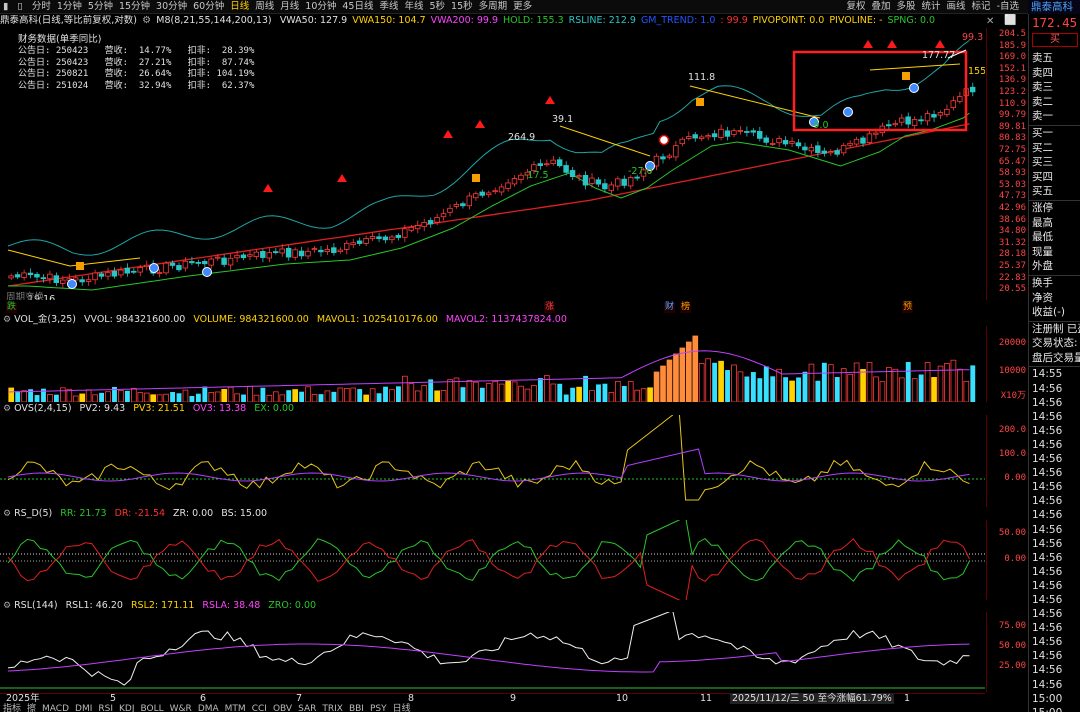  I want to click on period-tab: 月线, so click(289, 6).